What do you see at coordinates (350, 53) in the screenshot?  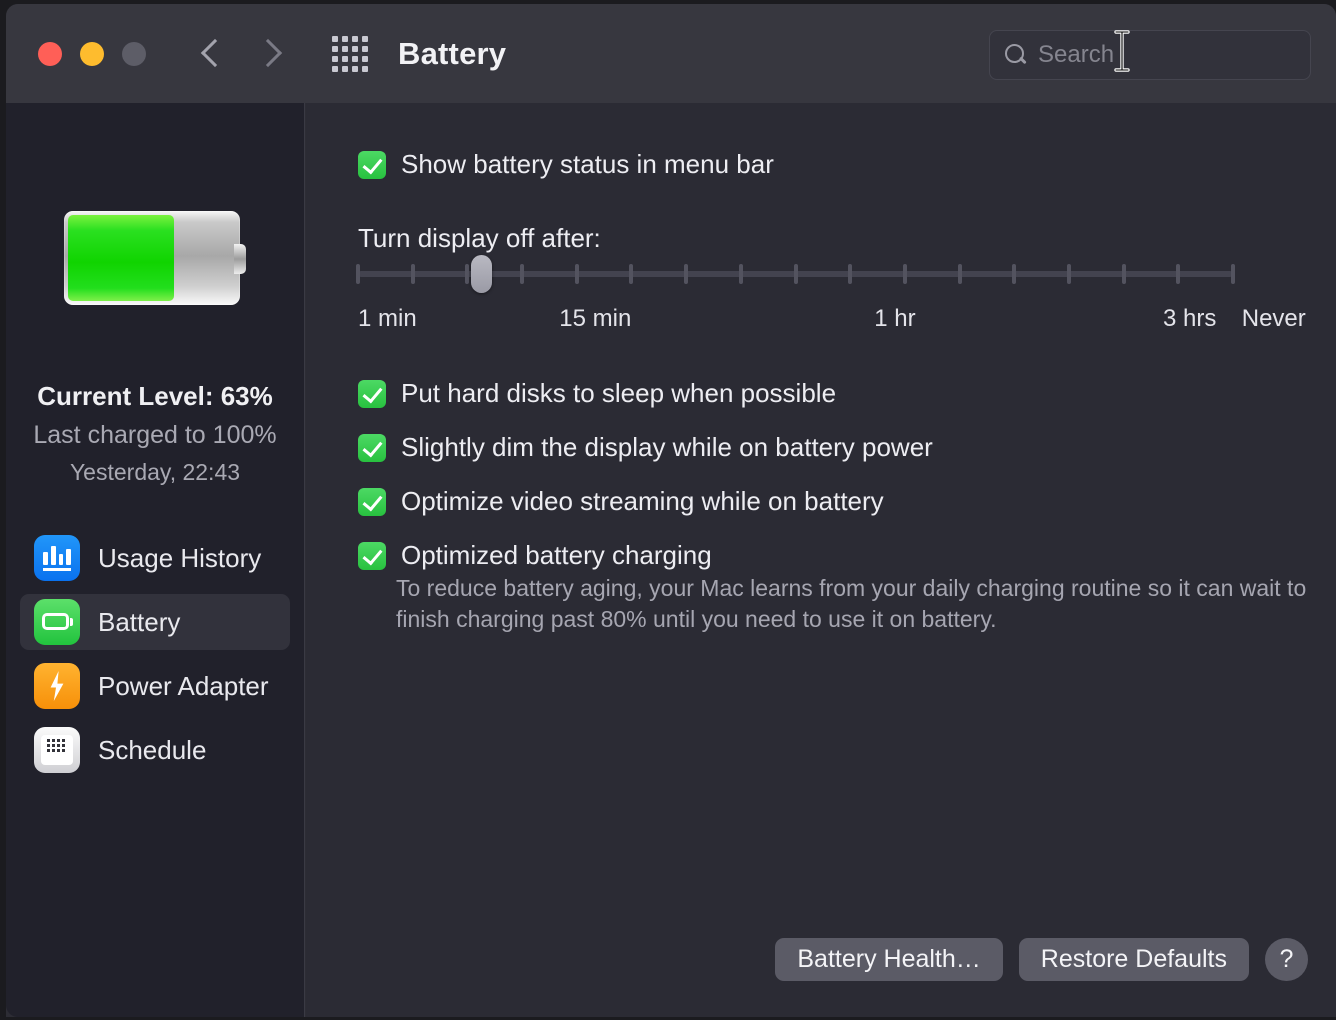 I see `show-all-grid-icon` at bounding box center [350, 53].